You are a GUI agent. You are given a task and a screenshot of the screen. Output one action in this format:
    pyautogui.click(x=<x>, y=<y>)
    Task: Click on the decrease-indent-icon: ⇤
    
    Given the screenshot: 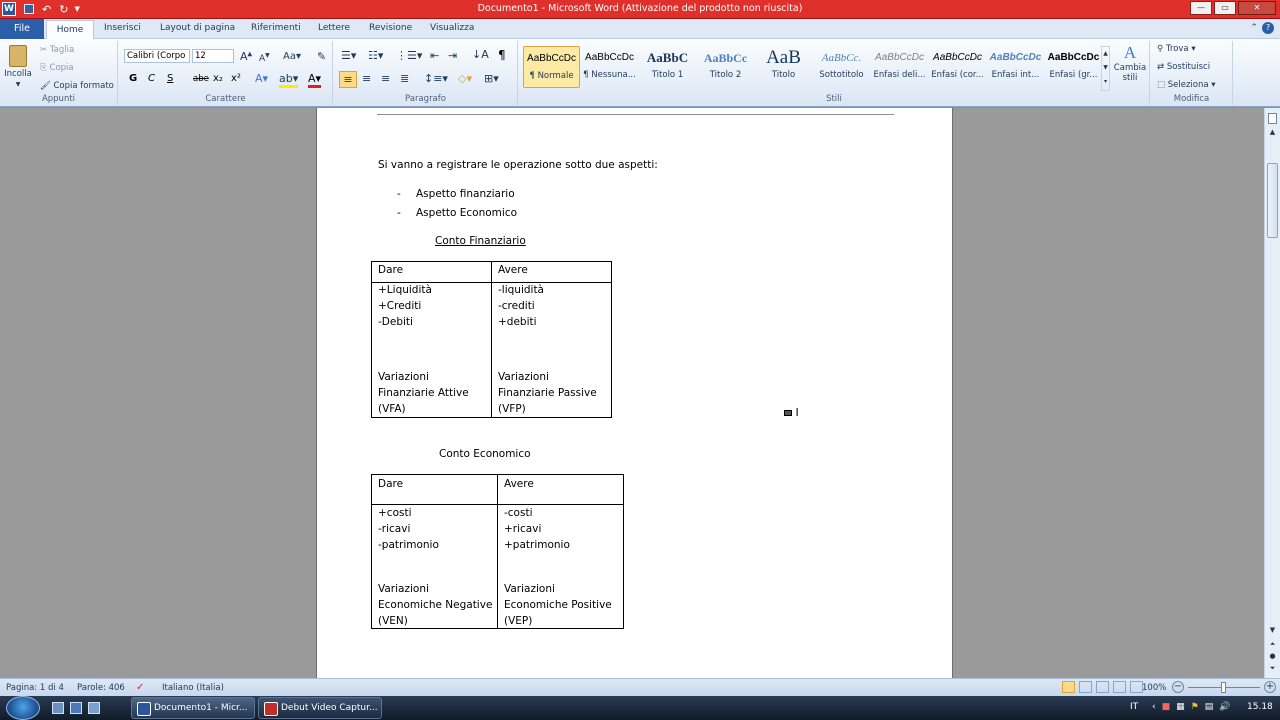 What is the action you would take?
    pyautogui.click(x=434, y=55)
    